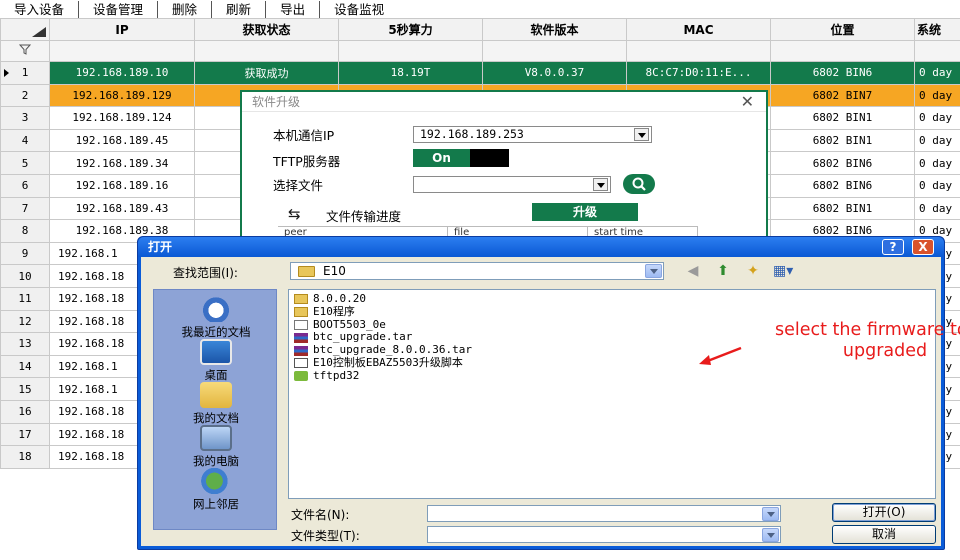 This screenshot has width=960, height=560. I want to click on row-number: 8, so click(25, 231).